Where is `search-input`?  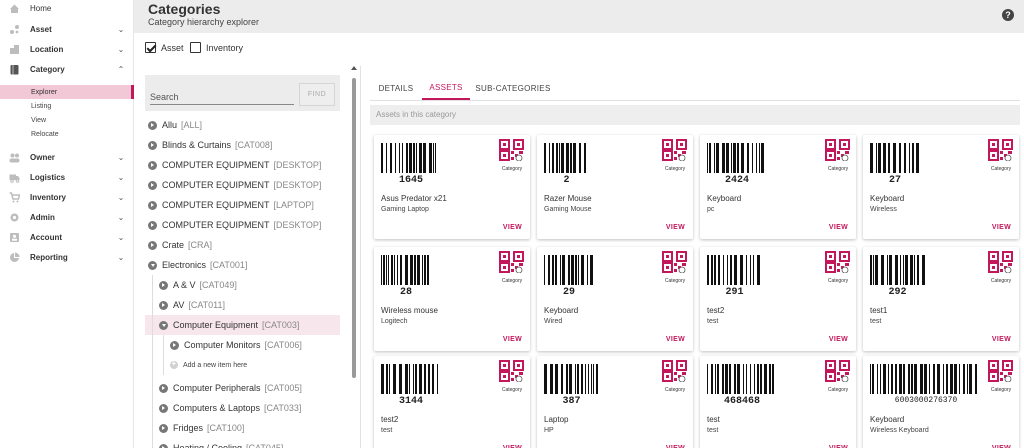 search-input is located at coordinates (222, 97).